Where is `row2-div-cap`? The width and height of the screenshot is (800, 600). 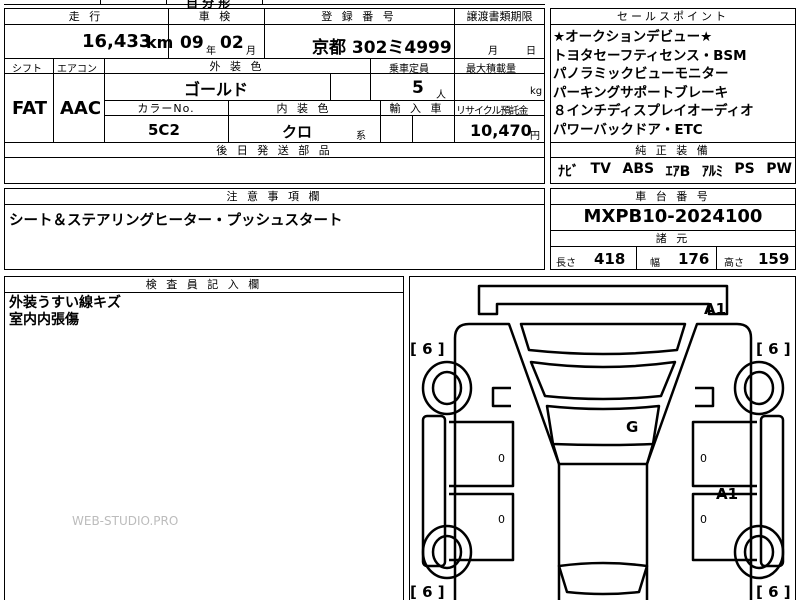
row2-div-cap is located at coordinates (330, 86).